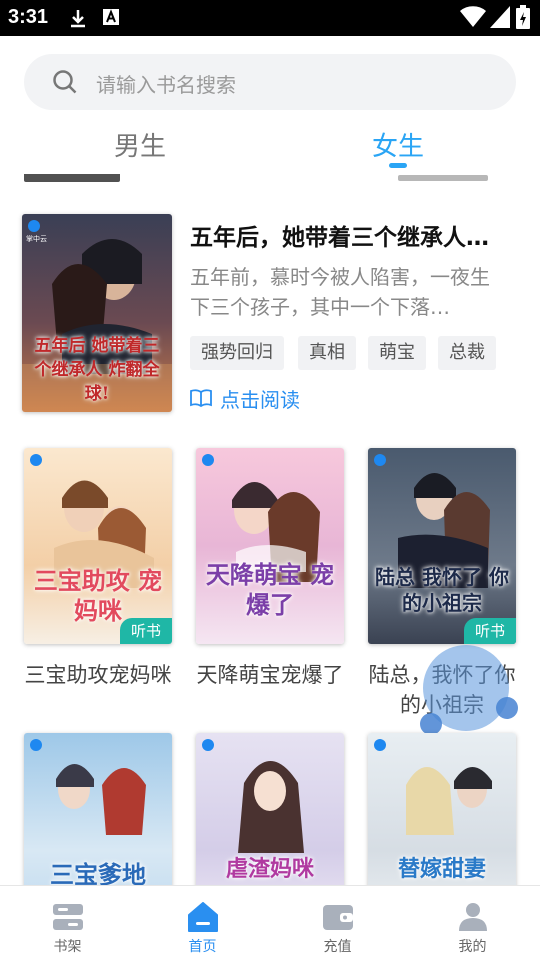 The image size is (540, 960). What do you see at coordinates (270, 82) in the screenshot?
I see `search-bar: 请输入书名搜索` at bounding box center [270, 82].